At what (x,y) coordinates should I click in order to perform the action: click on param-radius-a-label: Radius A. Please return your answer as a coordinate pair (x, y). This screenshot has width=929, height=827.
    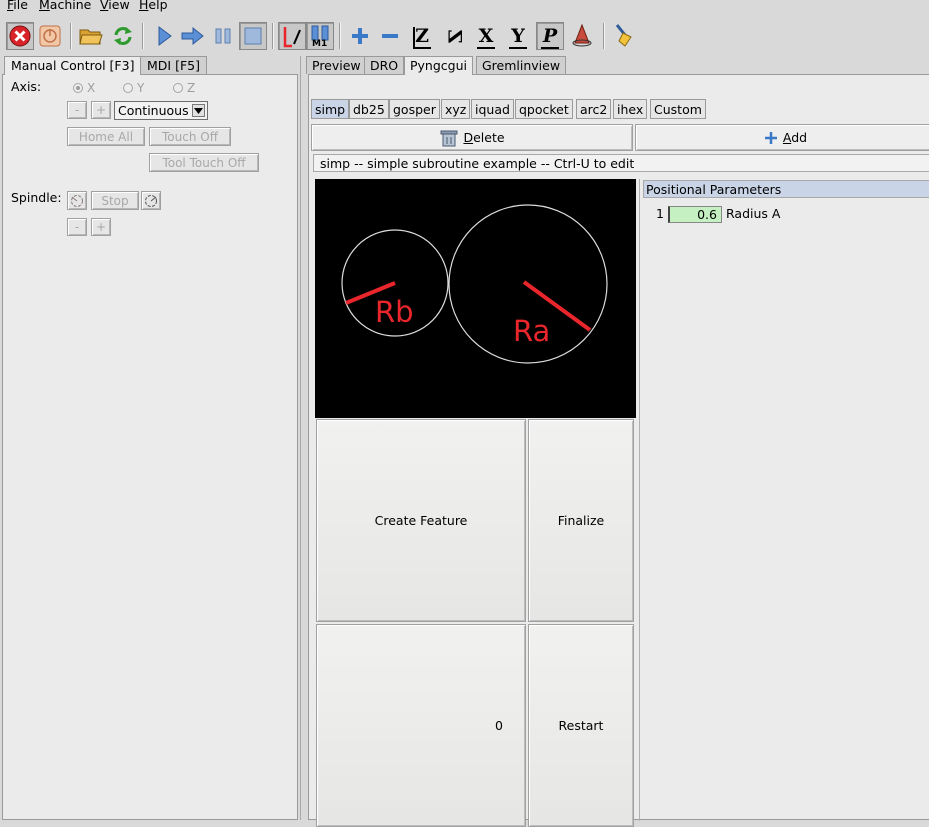
    Looking at the image, I should click on (753, 213).